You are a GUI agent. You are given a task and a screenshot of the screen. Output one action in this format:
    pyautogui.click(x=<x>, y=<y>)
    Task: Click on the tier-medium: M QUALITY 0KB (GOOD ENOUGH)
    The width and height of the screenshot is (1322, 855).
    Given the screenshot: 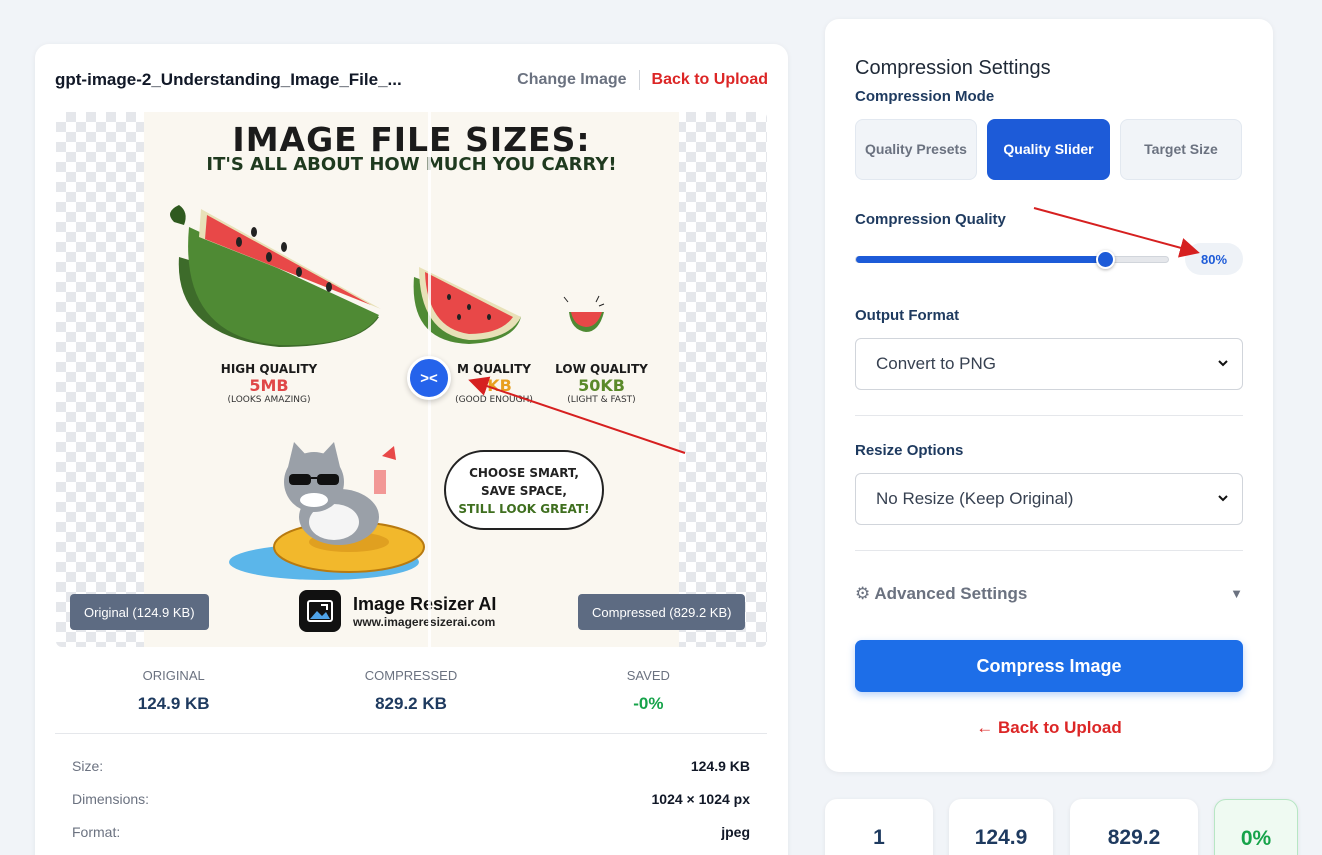 What is the action you would take?
    pyautogui.click(x=494, y=383)
    